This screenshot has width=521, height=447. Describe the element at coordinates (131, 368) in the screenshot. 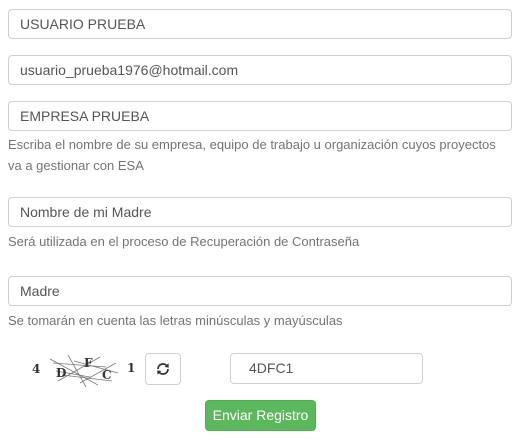

I see `captcha-char: 1` at that location.